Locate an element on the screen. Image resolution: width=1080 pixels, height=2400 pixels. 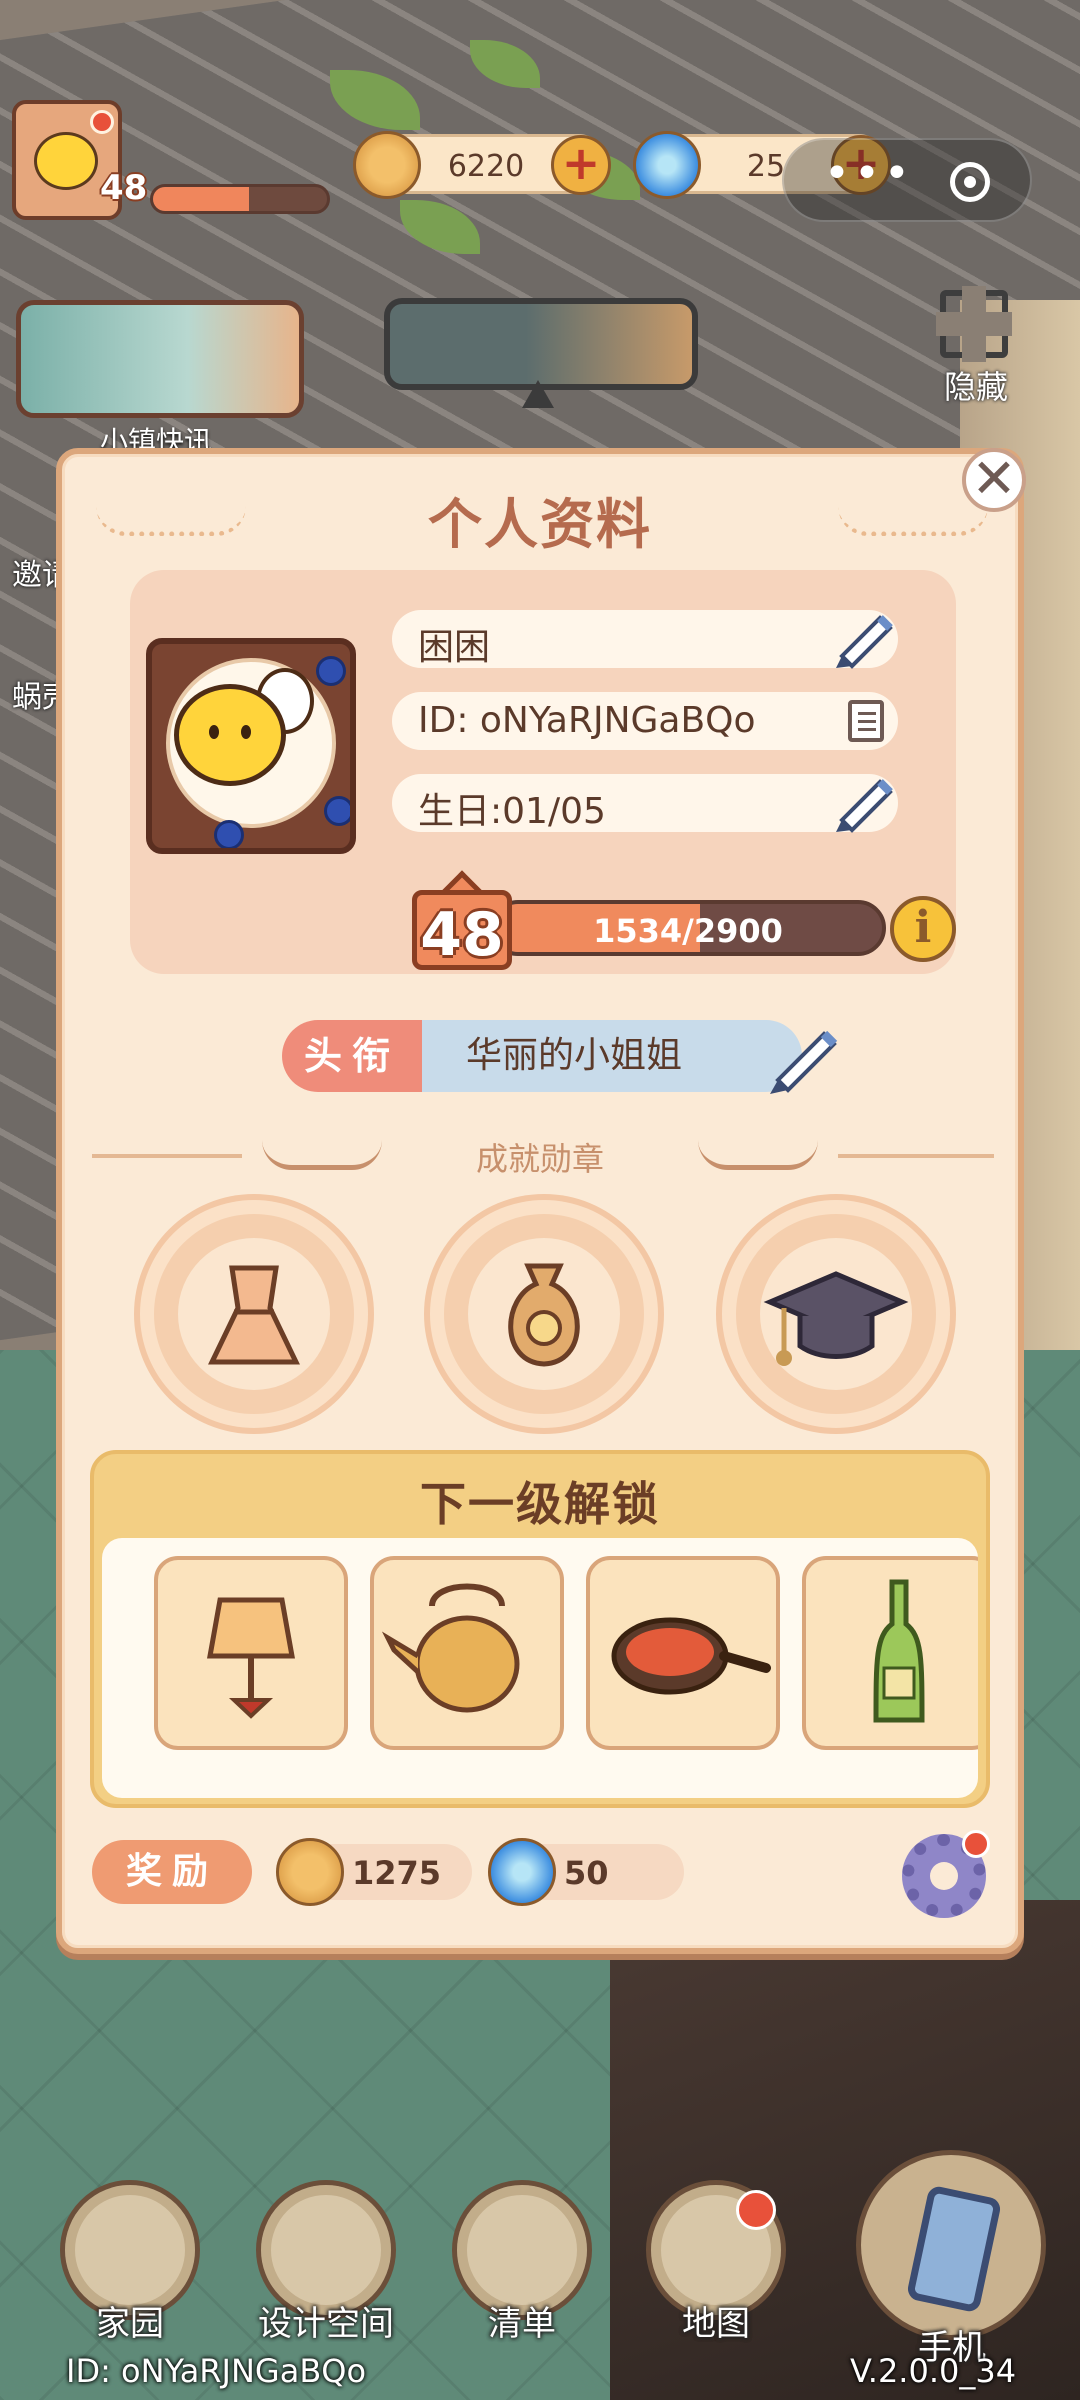
unlock-item-teapot is located at coordinates (467, 1653).